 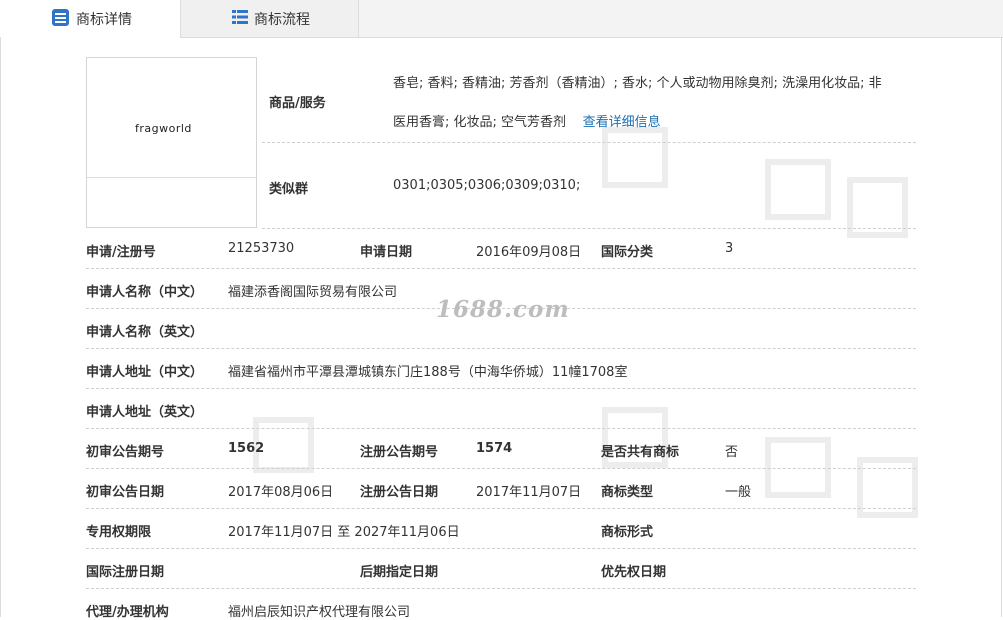 What do you see at coordinates (503, 309) in the screenshot?
I see `site-watermark: 1688.com` at bounding box center [503, 309].